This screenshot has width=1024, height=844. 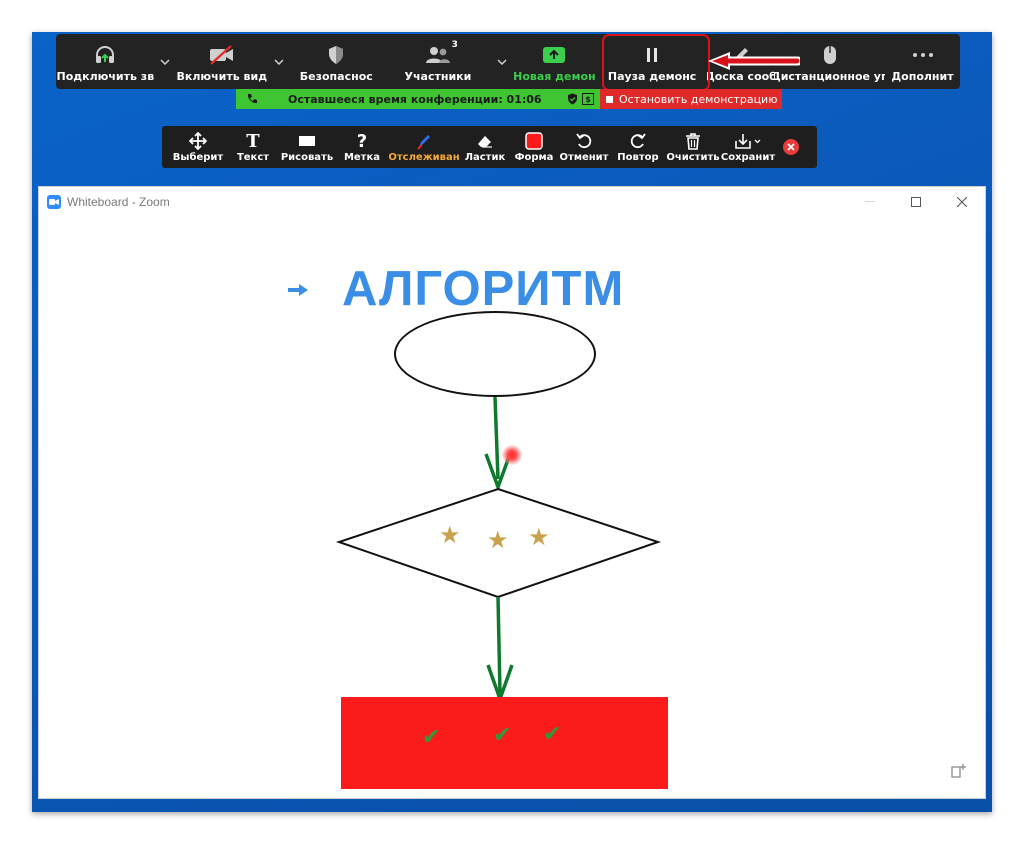 What do you see at coordinates (958, 771) in the screenshot?
I see `new-page-icon` at bounding box center [958, 771].